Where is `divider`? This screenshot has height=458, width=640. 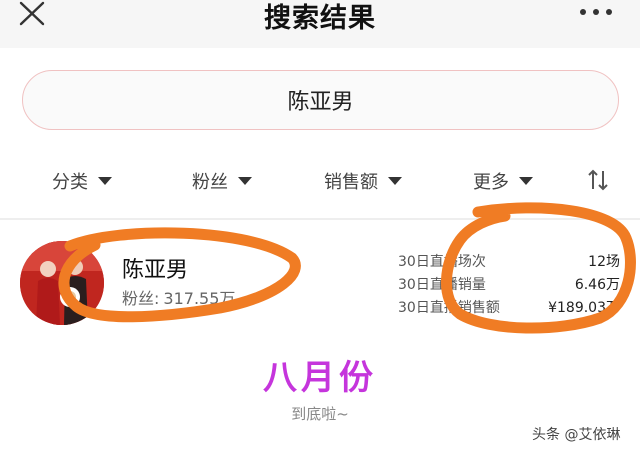 divider is located at coordinates (320, 219).